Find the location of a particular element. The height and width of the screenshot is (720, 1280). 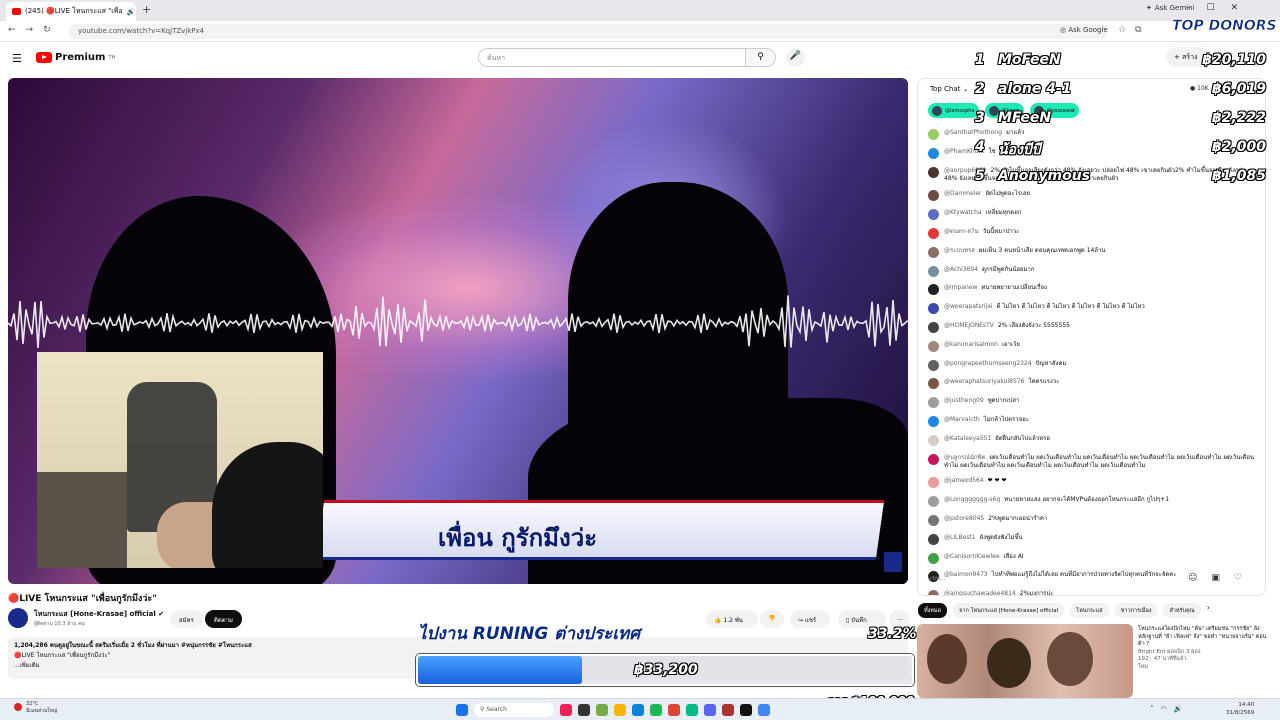

chat-author: @Ktywatcha is located at coordinates (963, 212).